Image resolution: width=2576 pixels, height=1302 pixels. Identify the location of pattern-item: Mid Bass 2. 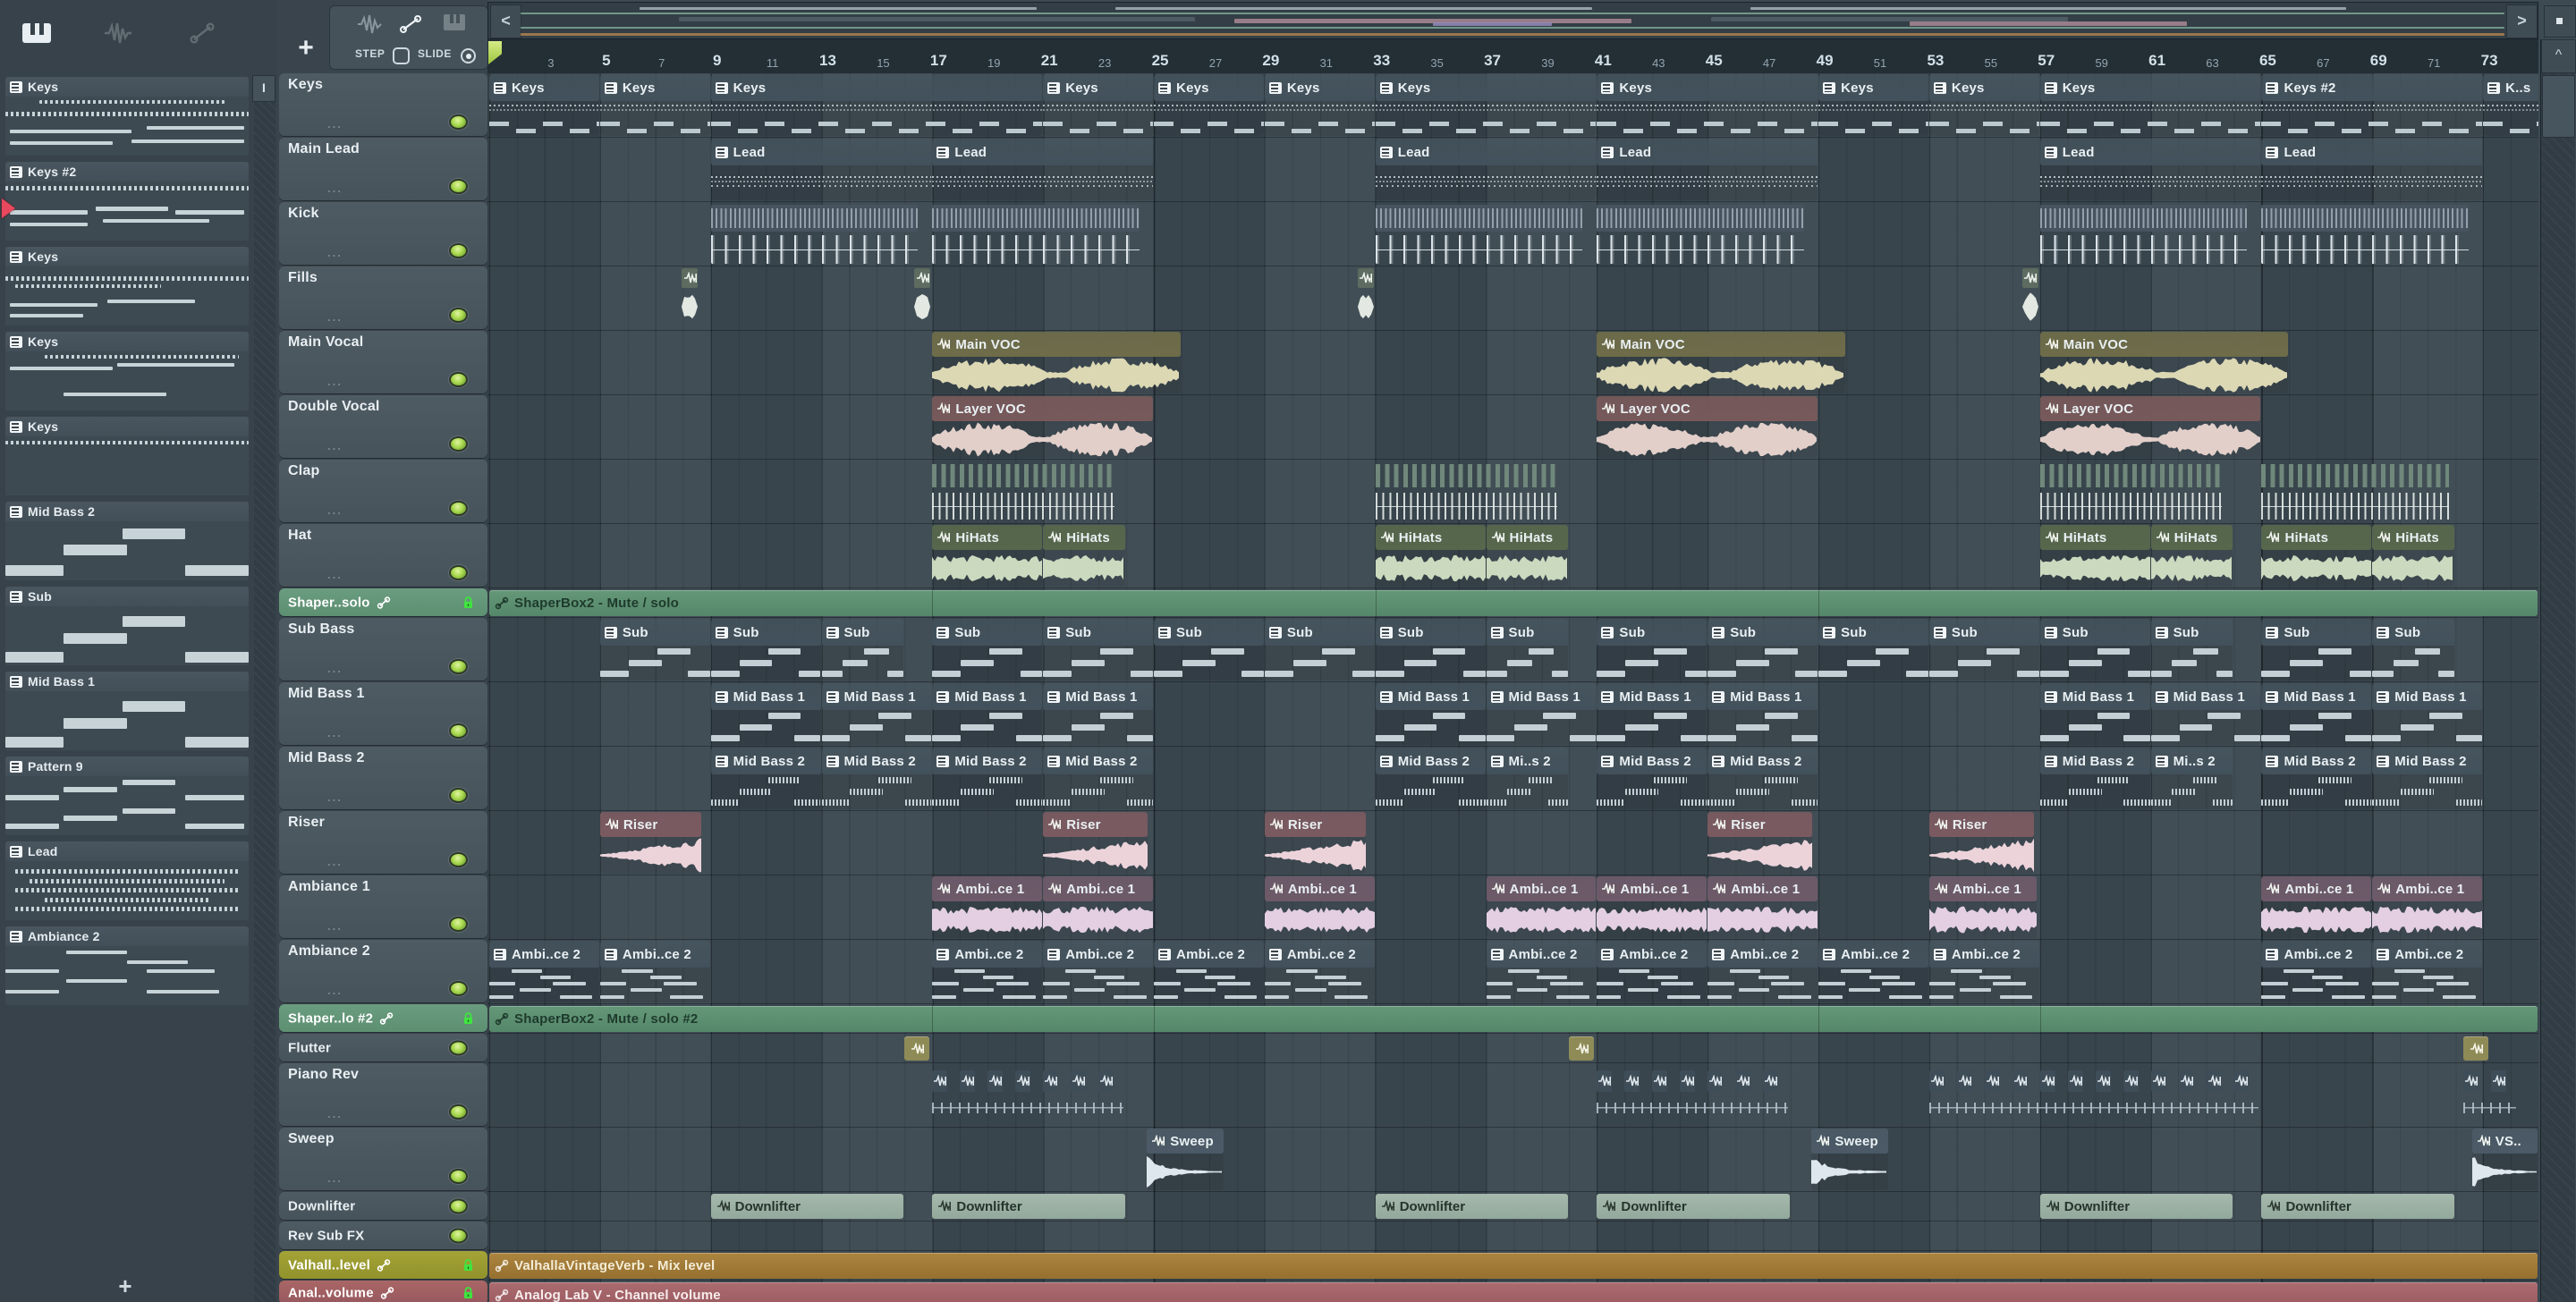
(127, 541).